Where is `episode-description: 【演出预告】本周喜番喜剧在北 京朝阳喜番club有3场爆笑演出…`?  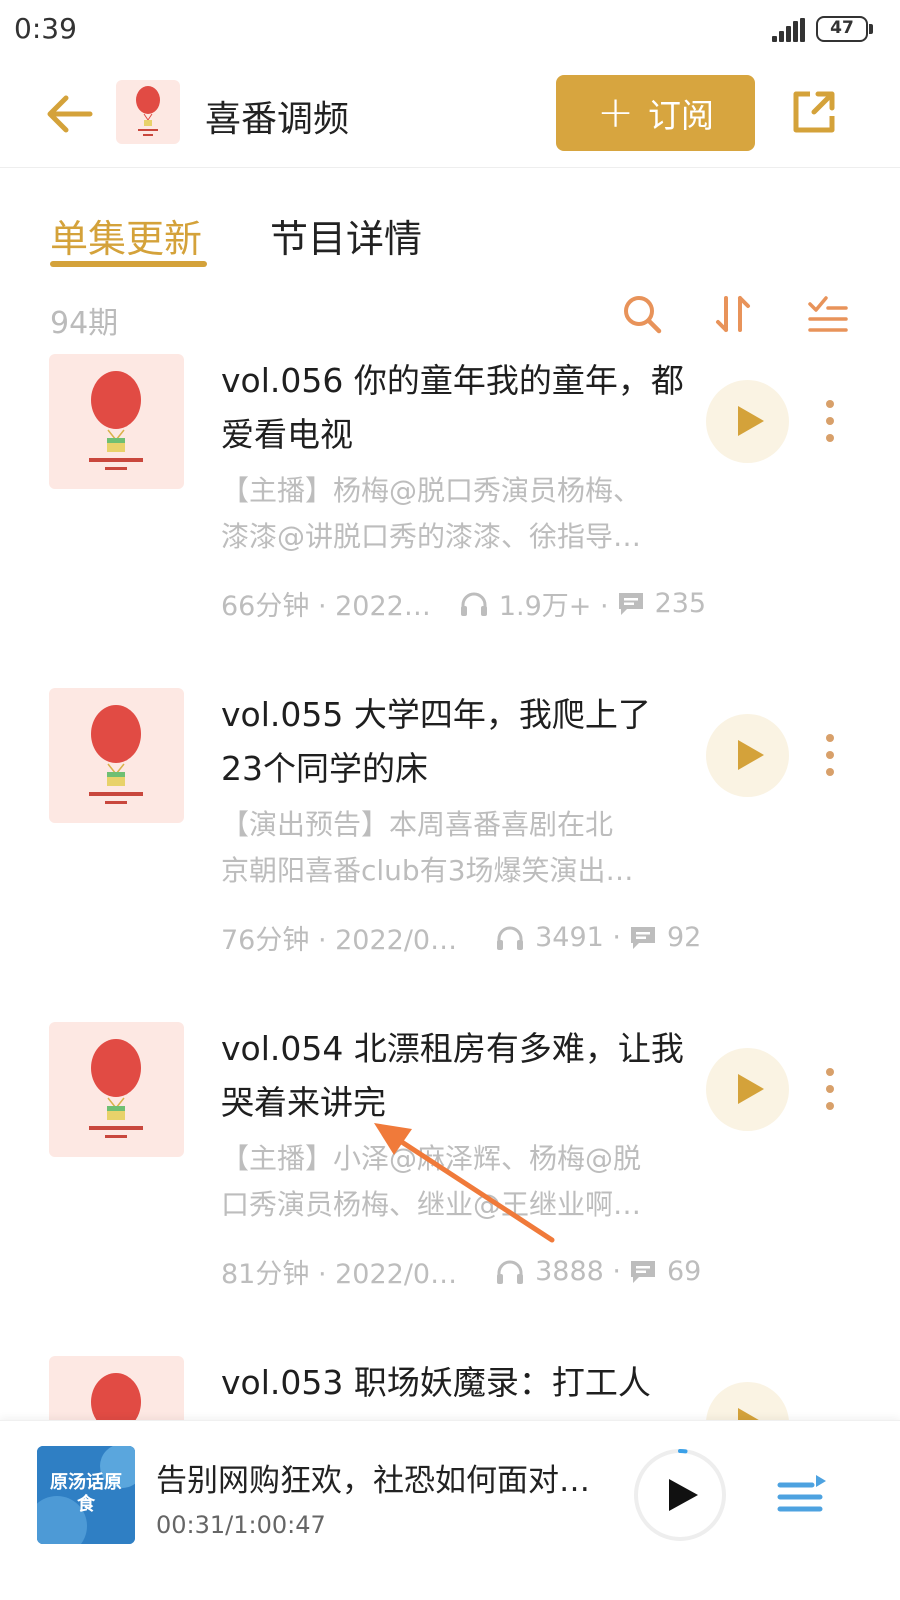 episode-description: 【演出预告】本周喜番喜剧在北 京朝阳喜番club有3场爆笑演出… is located at coordinates (427, 847).